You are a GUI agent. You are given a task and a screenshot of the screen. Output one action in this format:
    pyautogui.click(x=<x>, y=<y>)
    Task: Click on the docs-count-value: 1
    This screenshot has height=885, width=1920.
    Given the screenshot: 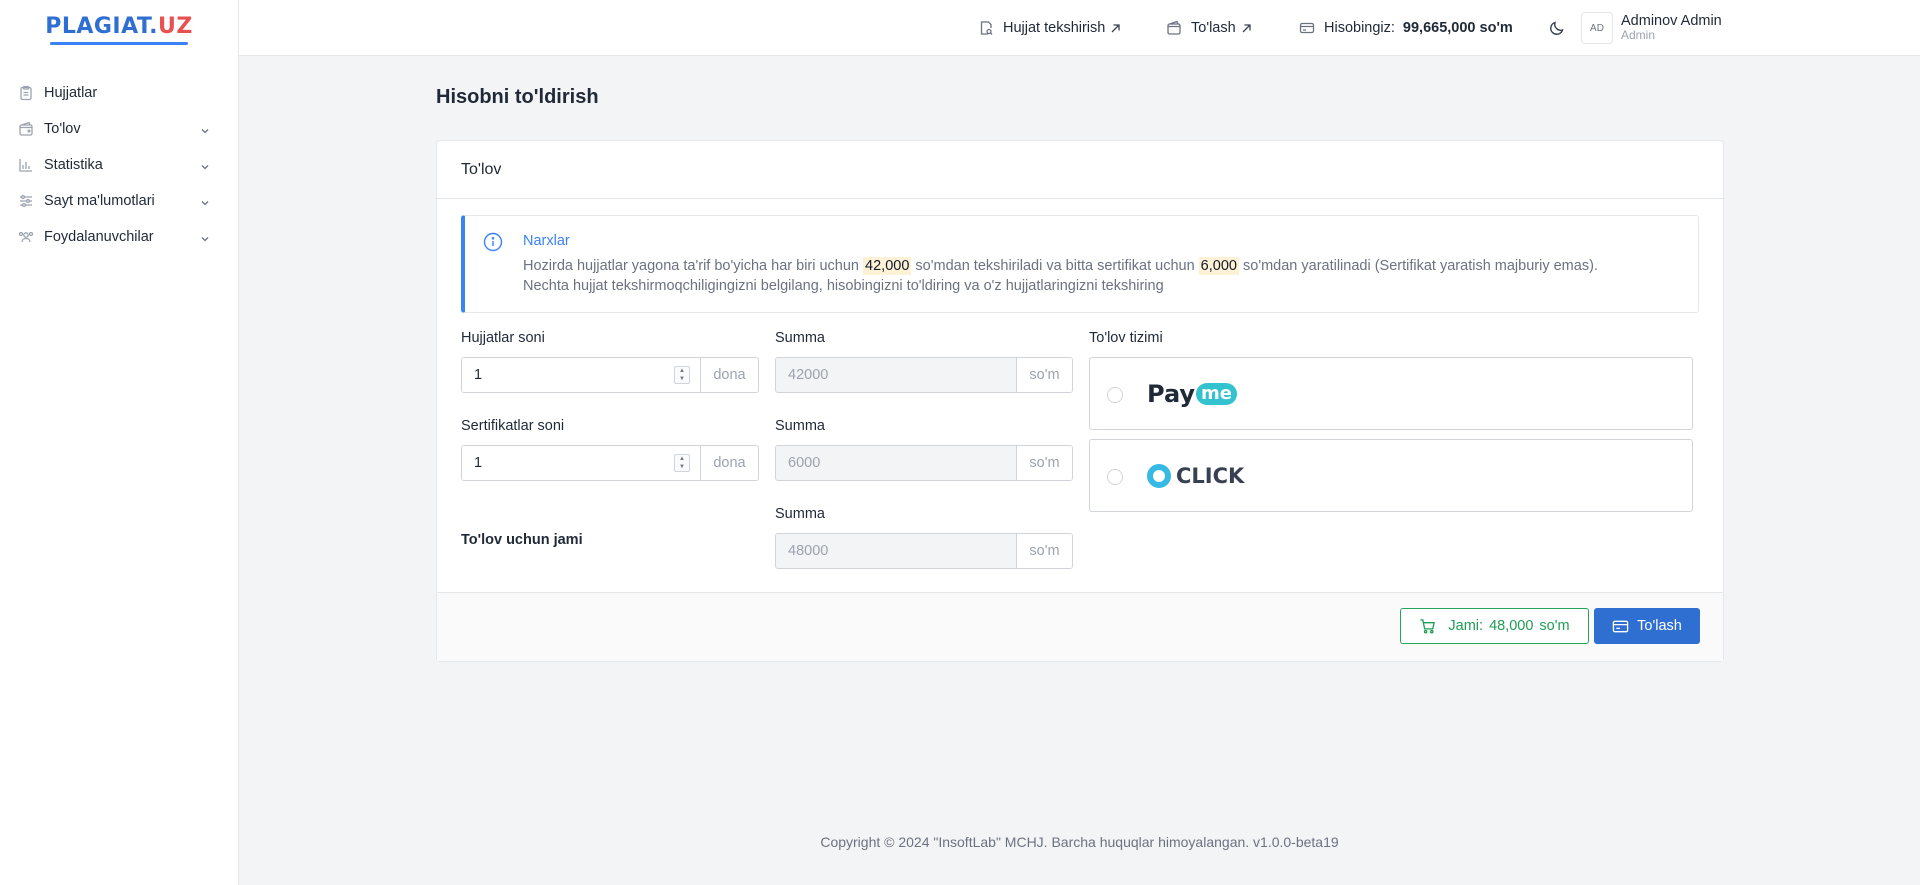 What is the action you would take?
    pyautogui.click(x=478, y=375)
    